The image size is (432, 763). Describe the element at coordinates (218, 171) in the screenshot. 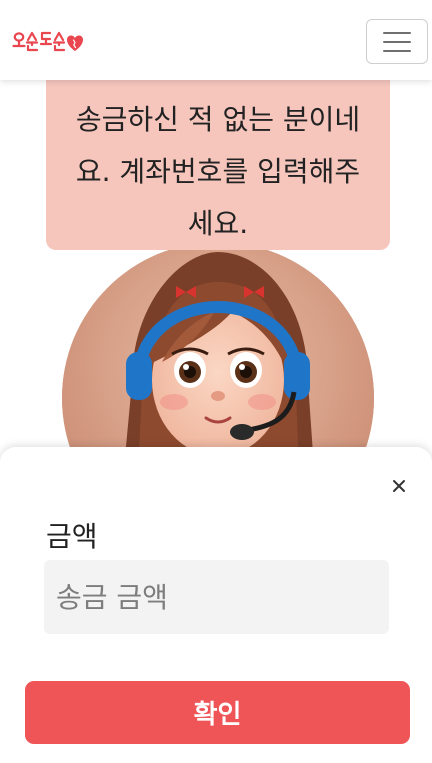

I see `speech-bubble-text: 송금하신 적 없는 분이네요. 계좌번호를 입력해주세요.` at that location.